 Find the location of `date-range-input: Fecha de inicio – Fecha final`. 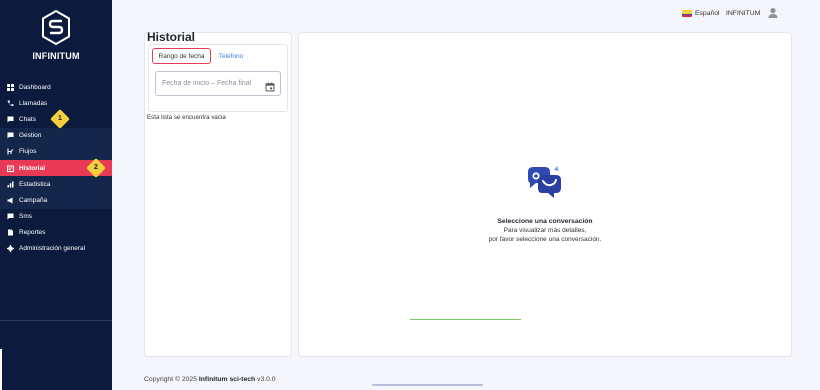

date-range-input: Fecha de inicio – Fecha final is located at coordinates (218, 83).